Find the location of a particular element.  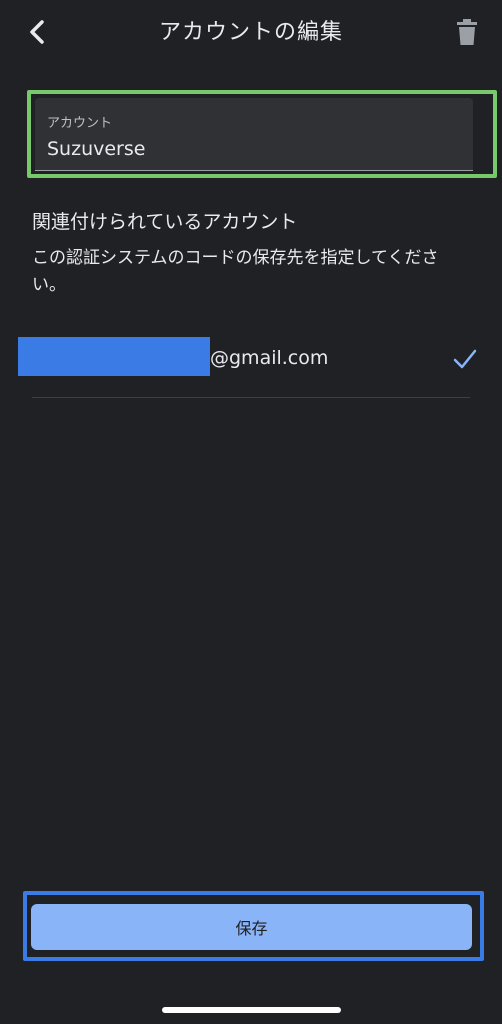

linked-account-option: @gmail.com is located at coordinates (251, 359).